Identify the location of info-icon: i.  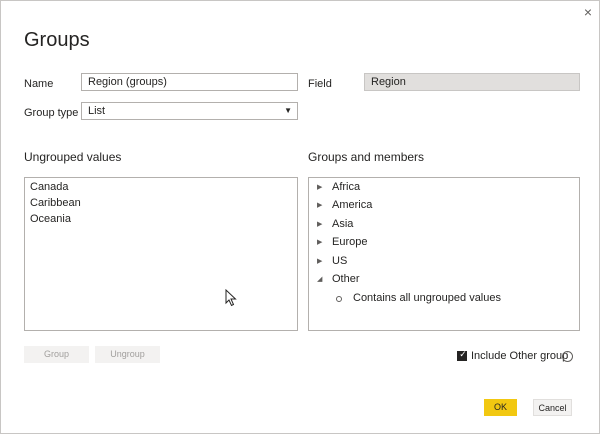
(567, 356).